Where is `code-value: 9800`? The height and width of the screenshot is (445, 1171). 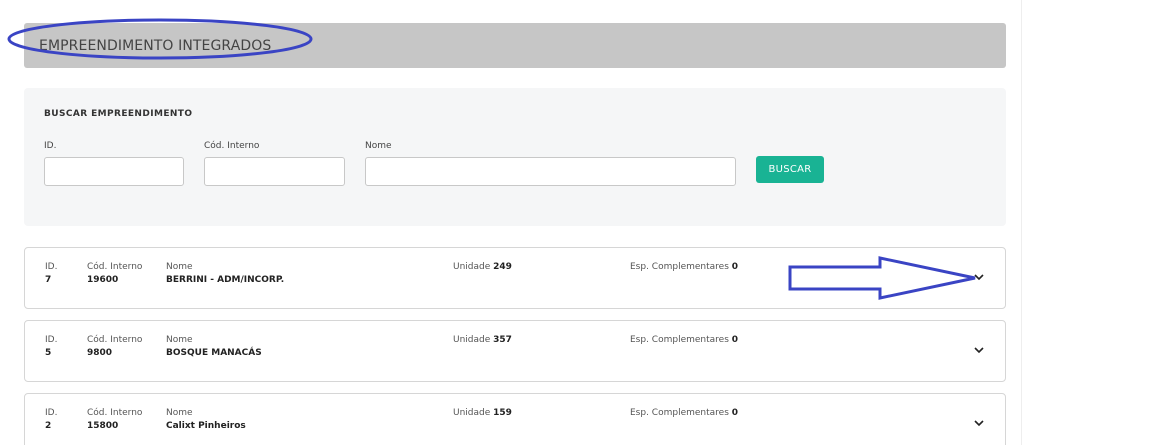
code-value: 9800 is located at coordinates (100, 353).